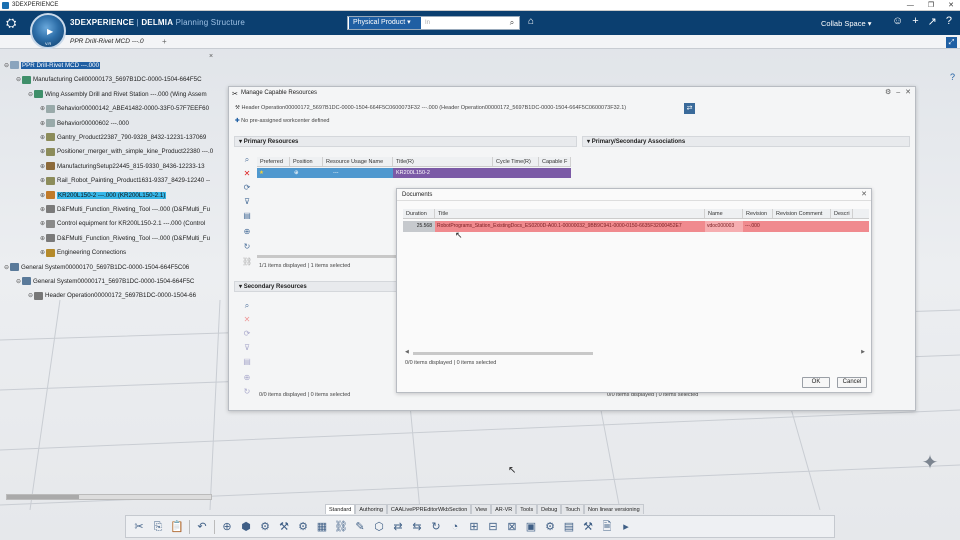 The height and width of the screenshot is (540, 960). I want to click on workshop-tab: Non linear versioning, so click(614, 509).